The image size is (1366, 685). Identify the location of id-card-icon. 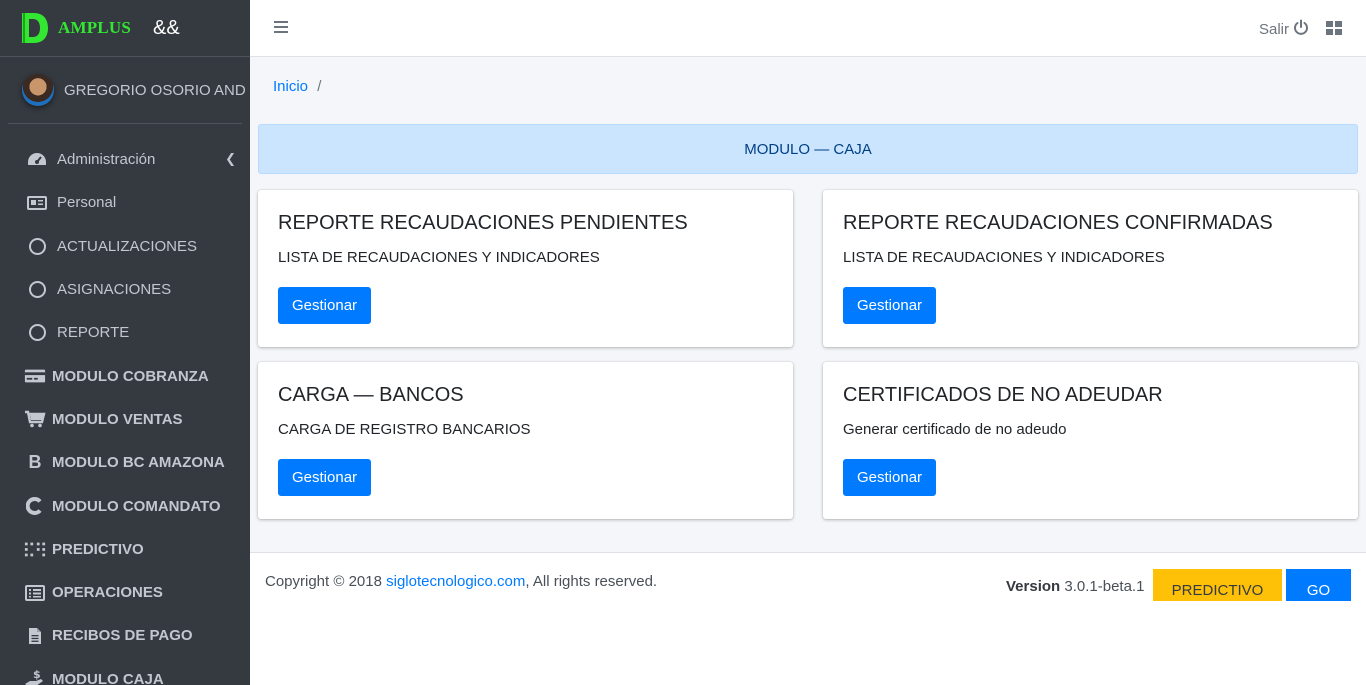
(37, 203).